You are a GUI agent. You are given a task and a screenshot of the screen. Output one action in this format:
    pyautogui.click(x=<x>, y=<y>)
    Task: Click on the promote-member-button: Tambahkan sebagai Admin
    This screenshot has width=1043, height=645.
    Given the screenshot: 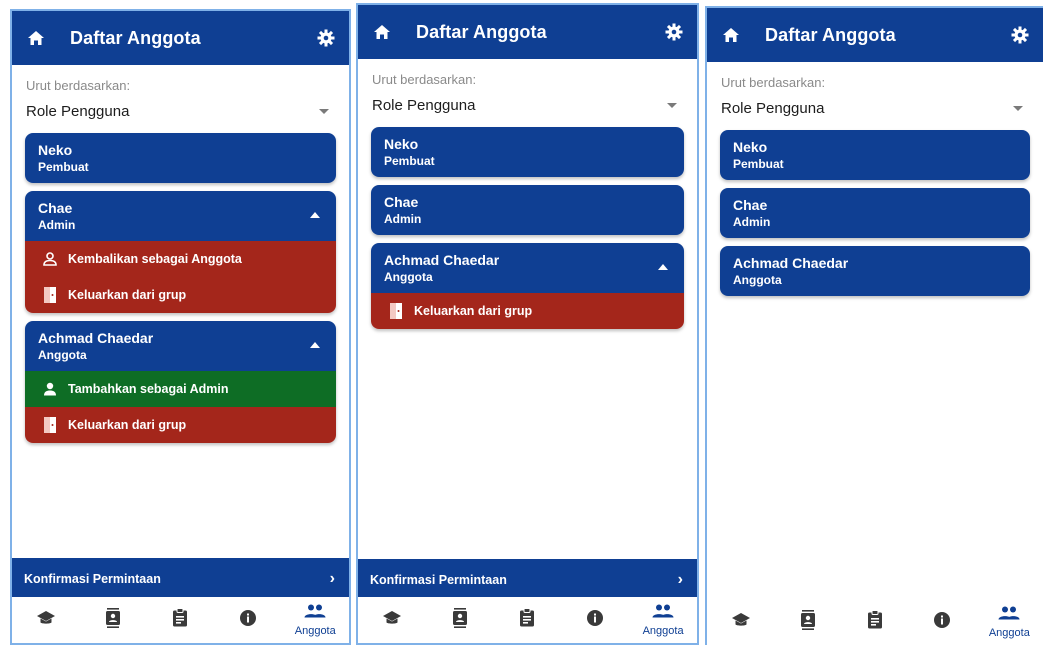 What is the action you would take?
    pyautogui.click(x=180, y=389)
    